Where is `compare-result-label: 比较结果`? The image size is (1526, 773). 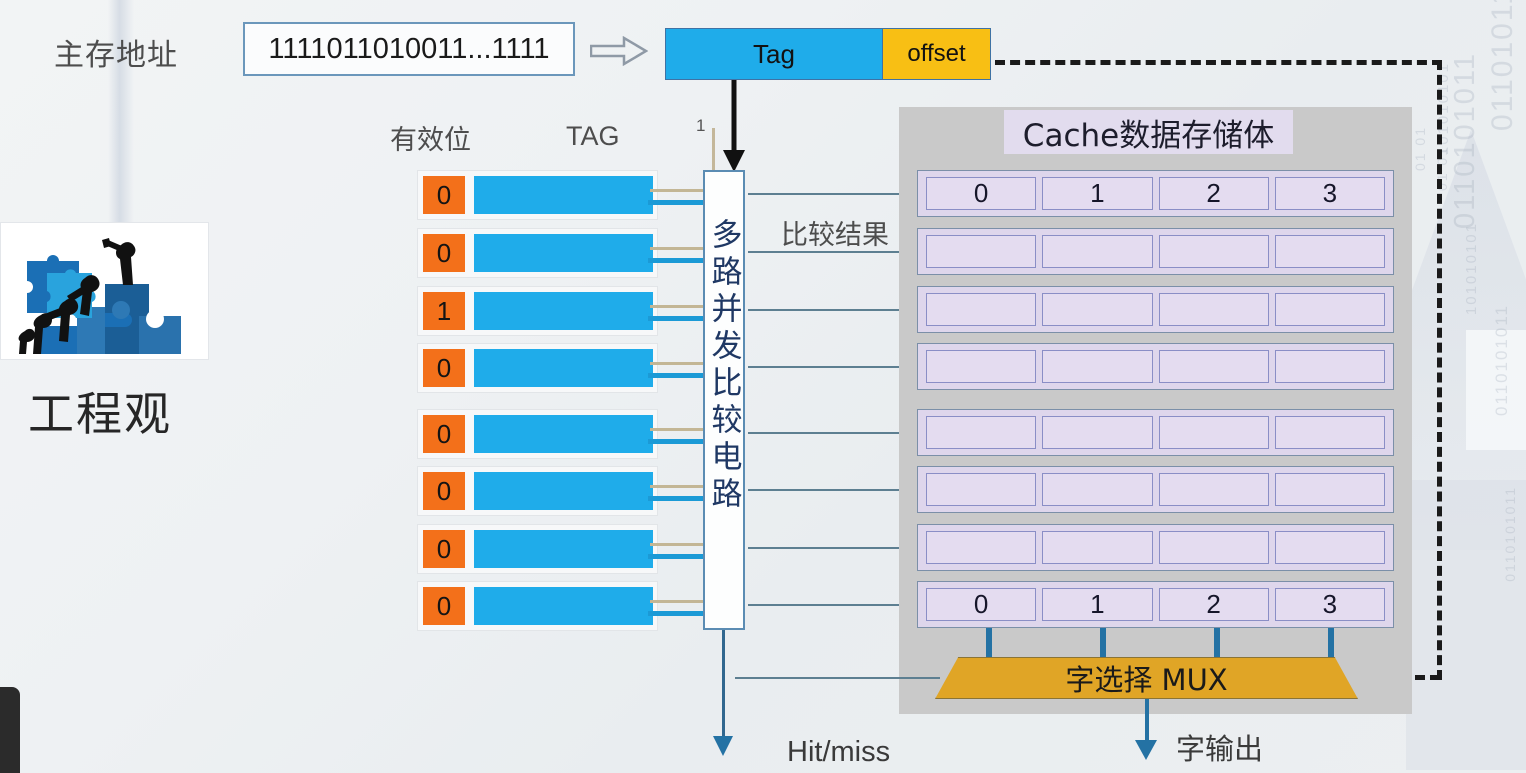
compare-result-label: 比较结果 is located at coordinates (835, 235).